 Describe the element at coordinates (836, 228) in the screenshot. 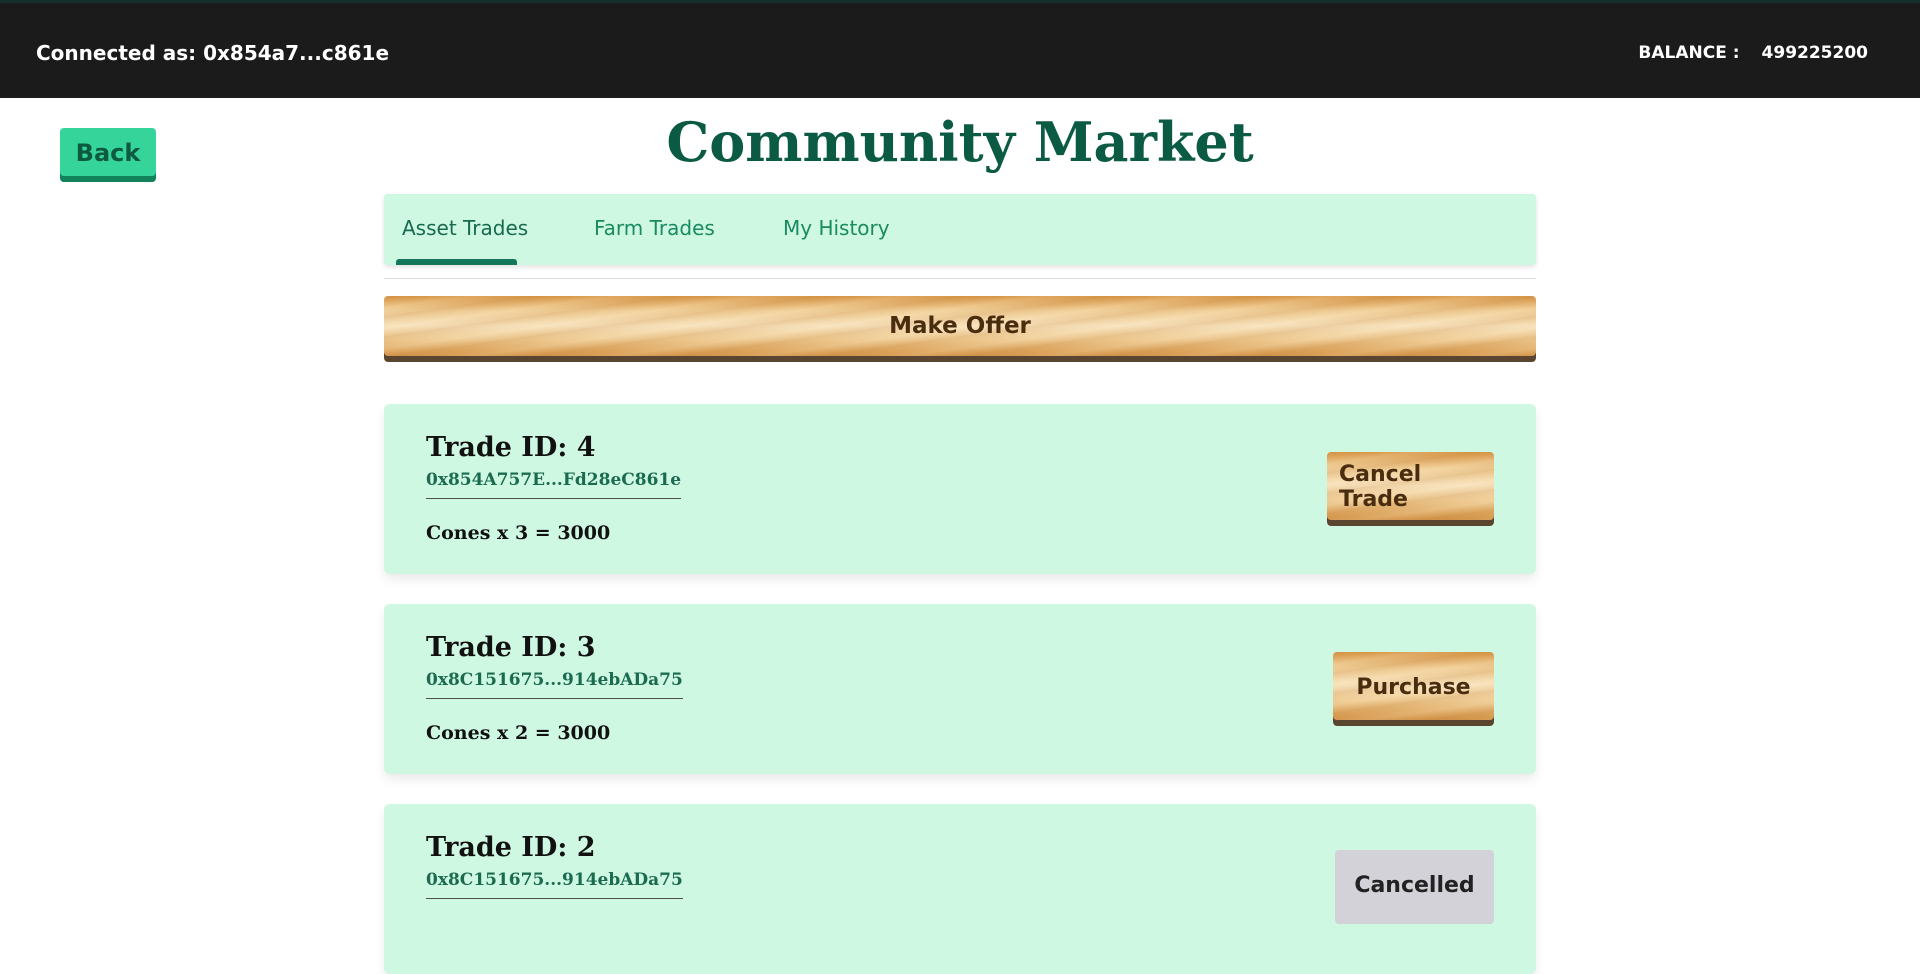

I see `tab-my-history: My History` at that location.